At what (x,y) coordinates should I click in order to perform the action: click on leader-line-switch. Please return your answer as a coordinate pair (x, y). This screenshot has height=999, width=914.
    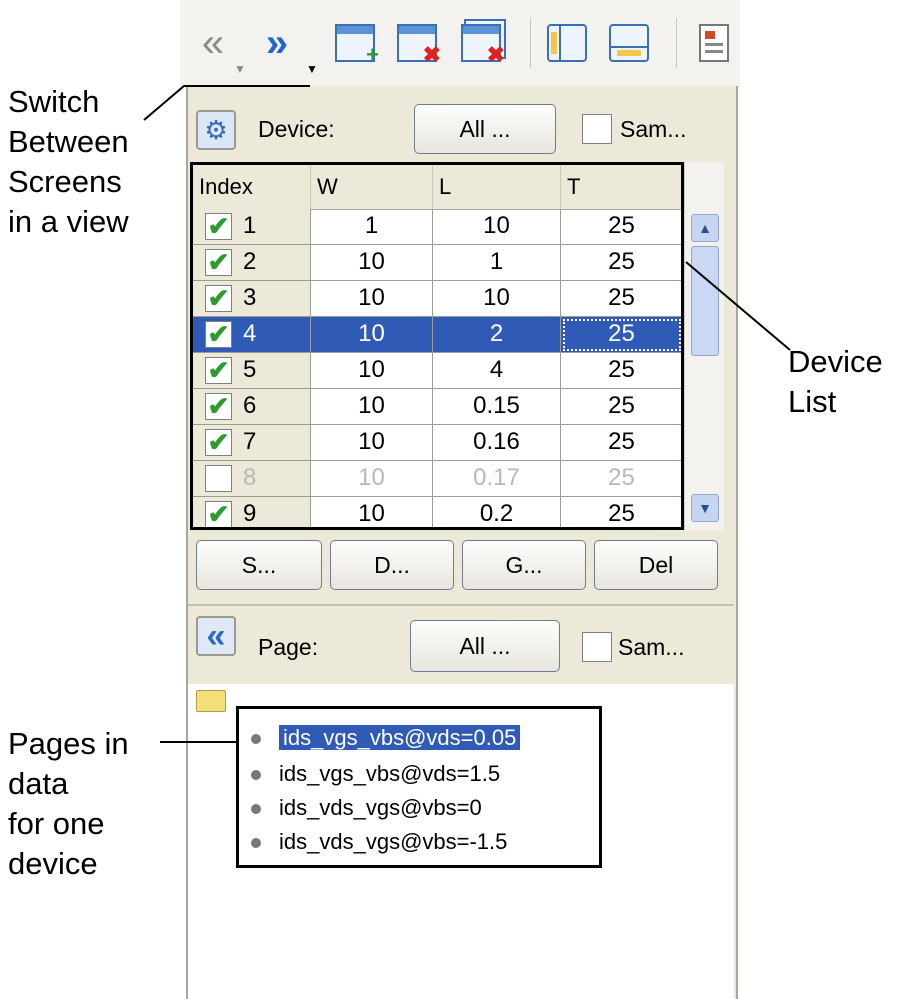
    Looking at the image, I should click on (226, 103).